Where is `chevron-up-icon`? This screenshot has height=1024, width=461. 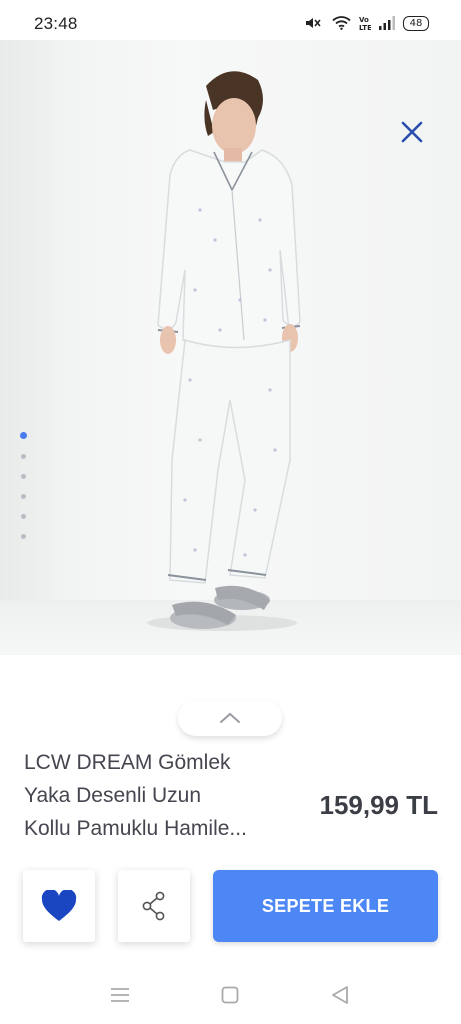
chevron-up-icon is located at coordinates (230, 717).